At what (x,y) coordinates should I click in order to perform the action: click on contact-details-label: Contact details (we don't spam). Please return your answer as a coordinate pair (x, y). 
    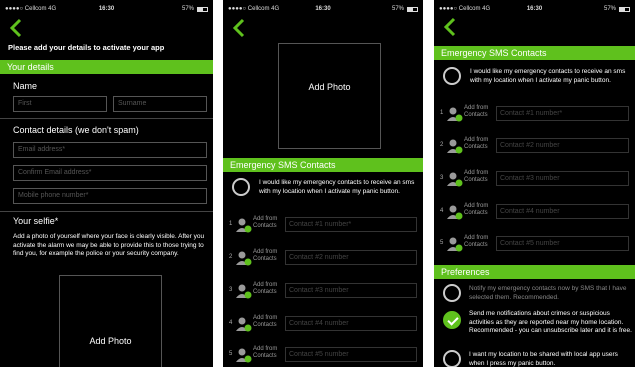
    Looking at the image, I should click on (76, 130).